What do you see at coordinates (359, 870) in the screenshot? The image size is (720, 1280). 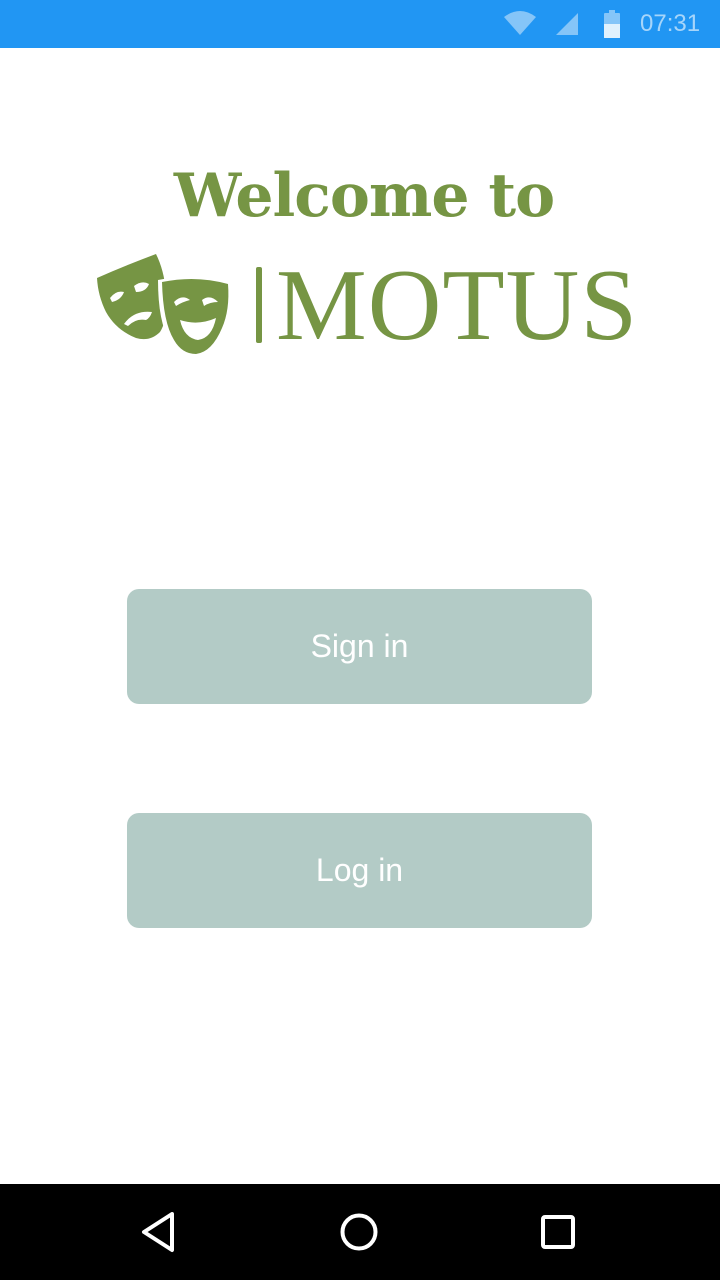 I see `log-in-button: Log in` at bounding box center [359, 870].